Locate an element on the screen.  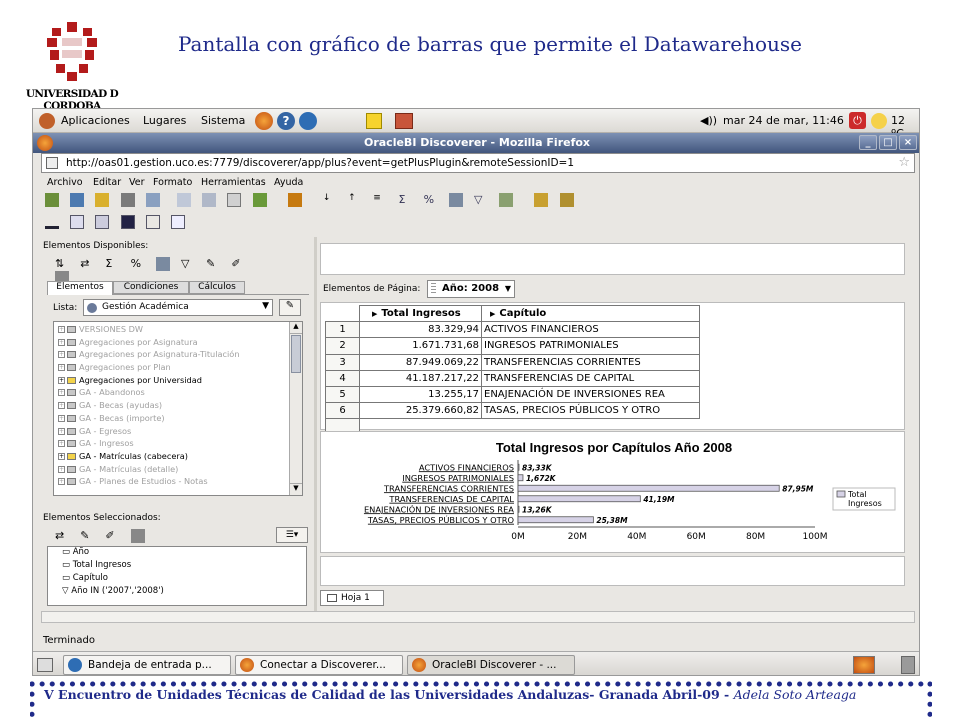
trash-icon is located at coordinates (908, 665).